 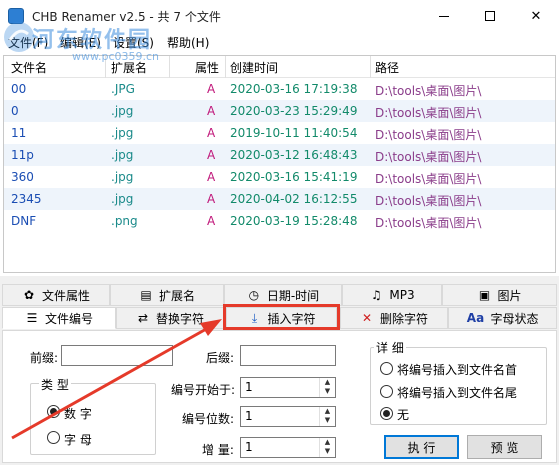 I want to click on digits-stepper: 1 ▲ ▼, so click(x=288, y=416).